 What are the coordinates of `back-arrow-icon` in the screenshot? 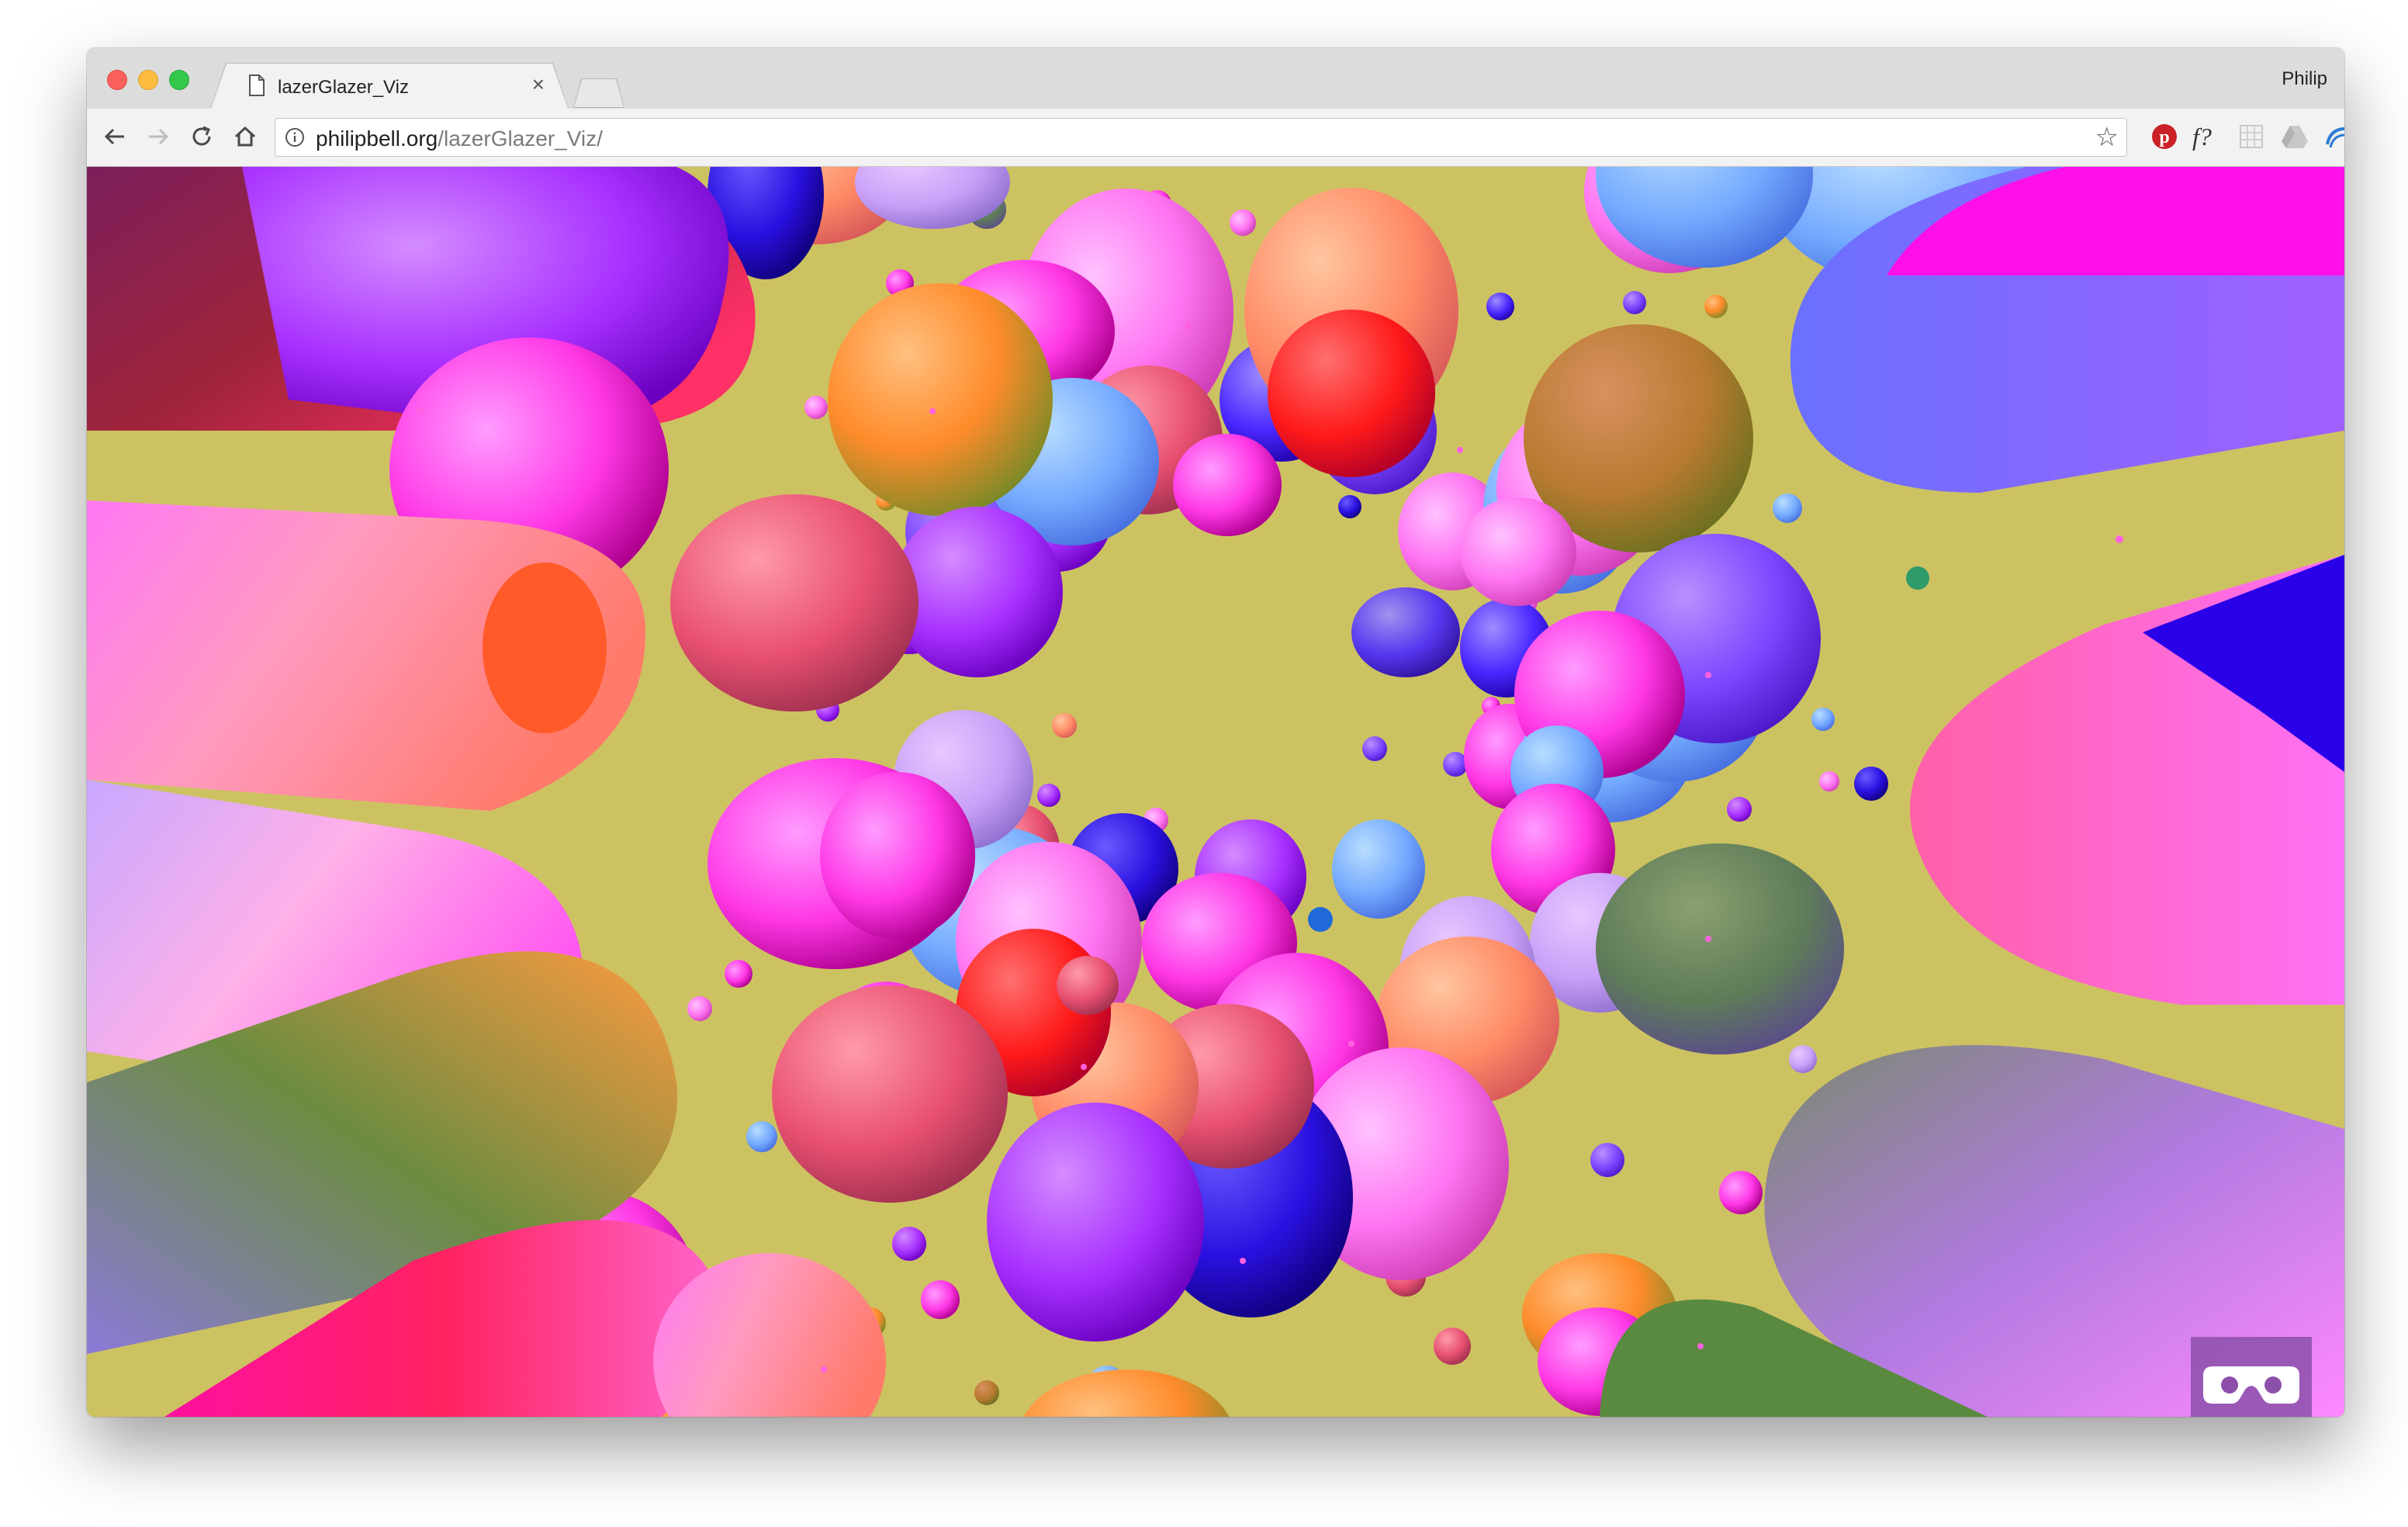 It's located at (115, 137).